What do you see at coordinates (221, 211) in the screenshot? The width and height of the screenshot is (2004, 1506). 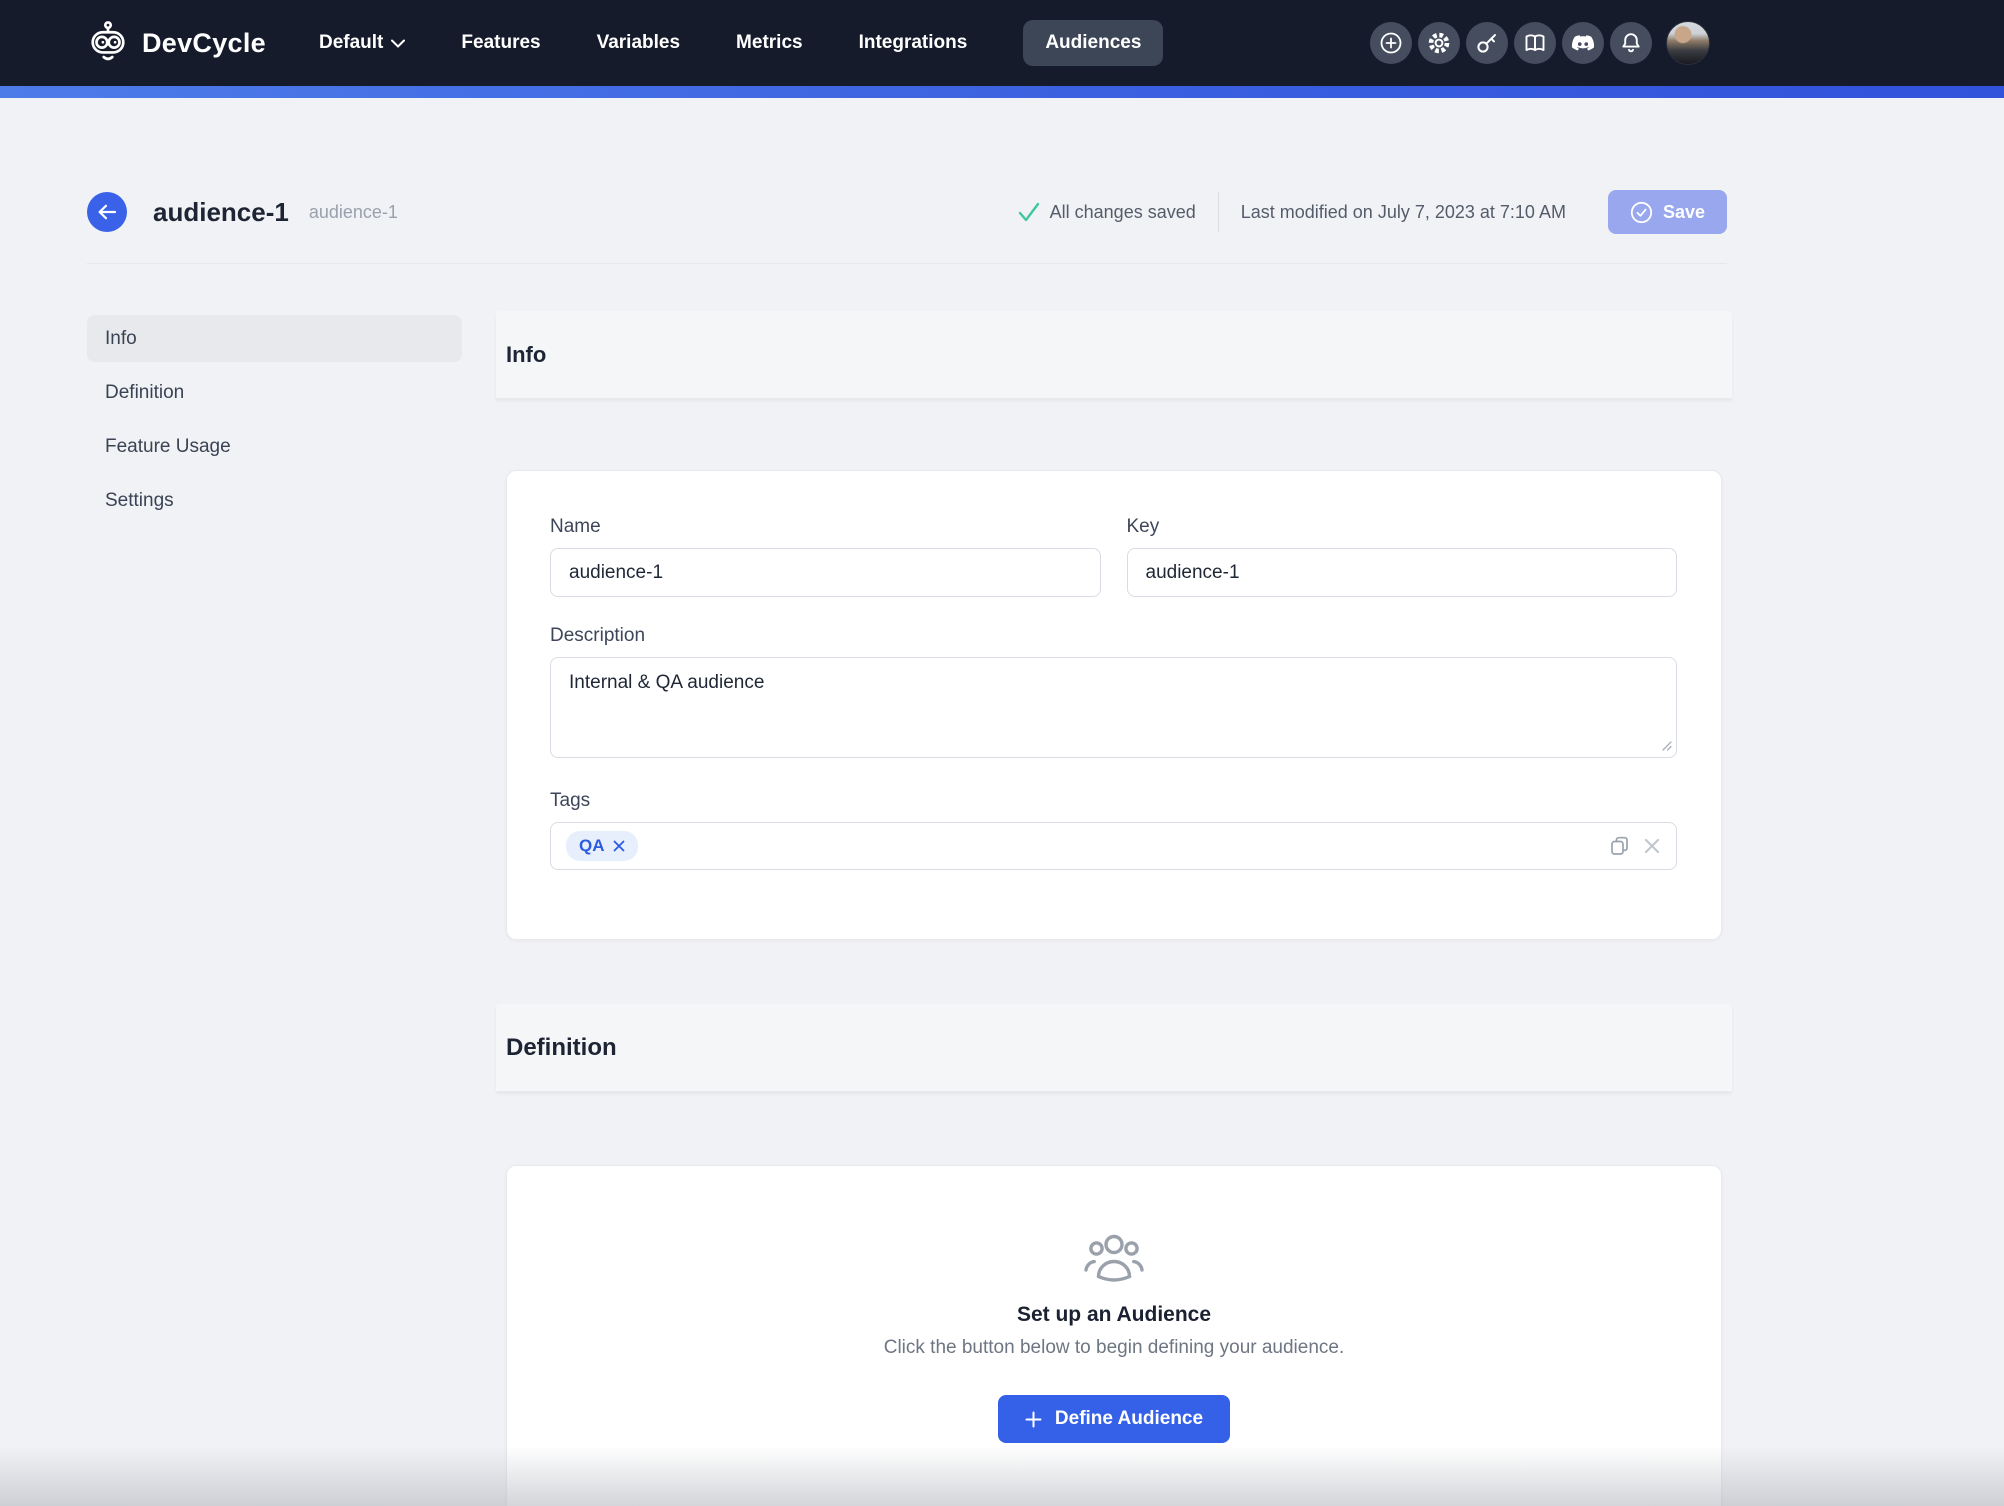 I see `page-title: audience-1` at bounding box center [221, 211].